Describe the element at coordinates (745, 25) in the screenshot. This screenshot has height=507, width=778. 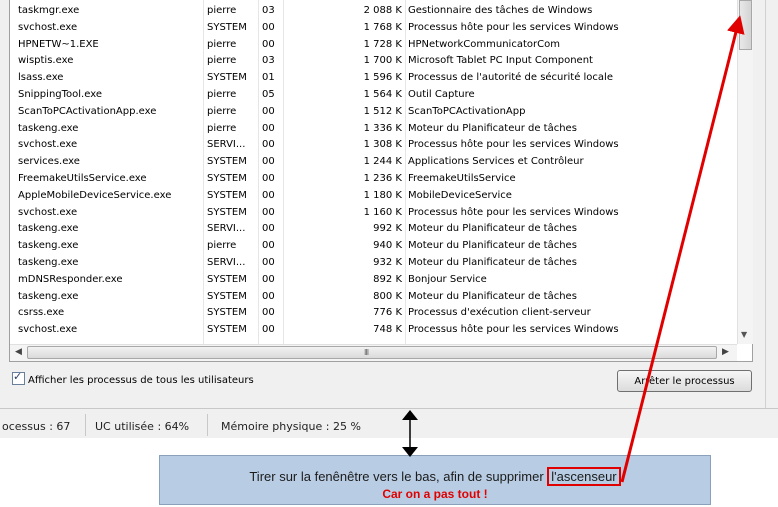
I see `vertical-scroll-thumb` at that location.